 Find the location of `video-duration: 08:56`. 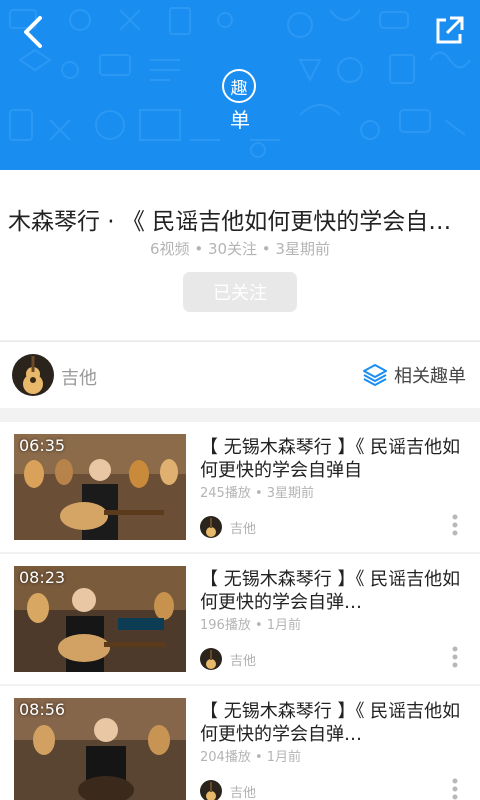

video-duration: 08:56 is located at coordinates (42, 709).